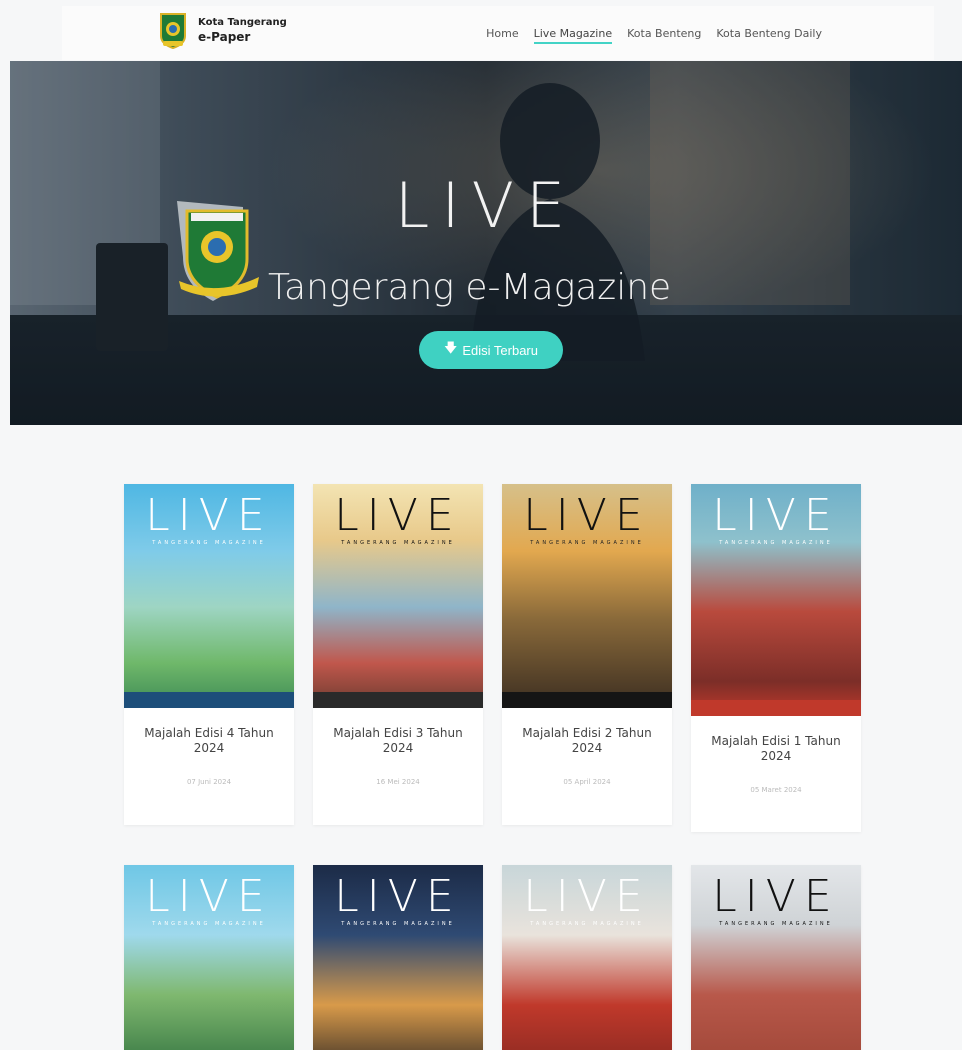 The height and width of the screenshot is (1050, 962). I want to click on magazine-date: 16 Mei 2024, so click(398, 782).